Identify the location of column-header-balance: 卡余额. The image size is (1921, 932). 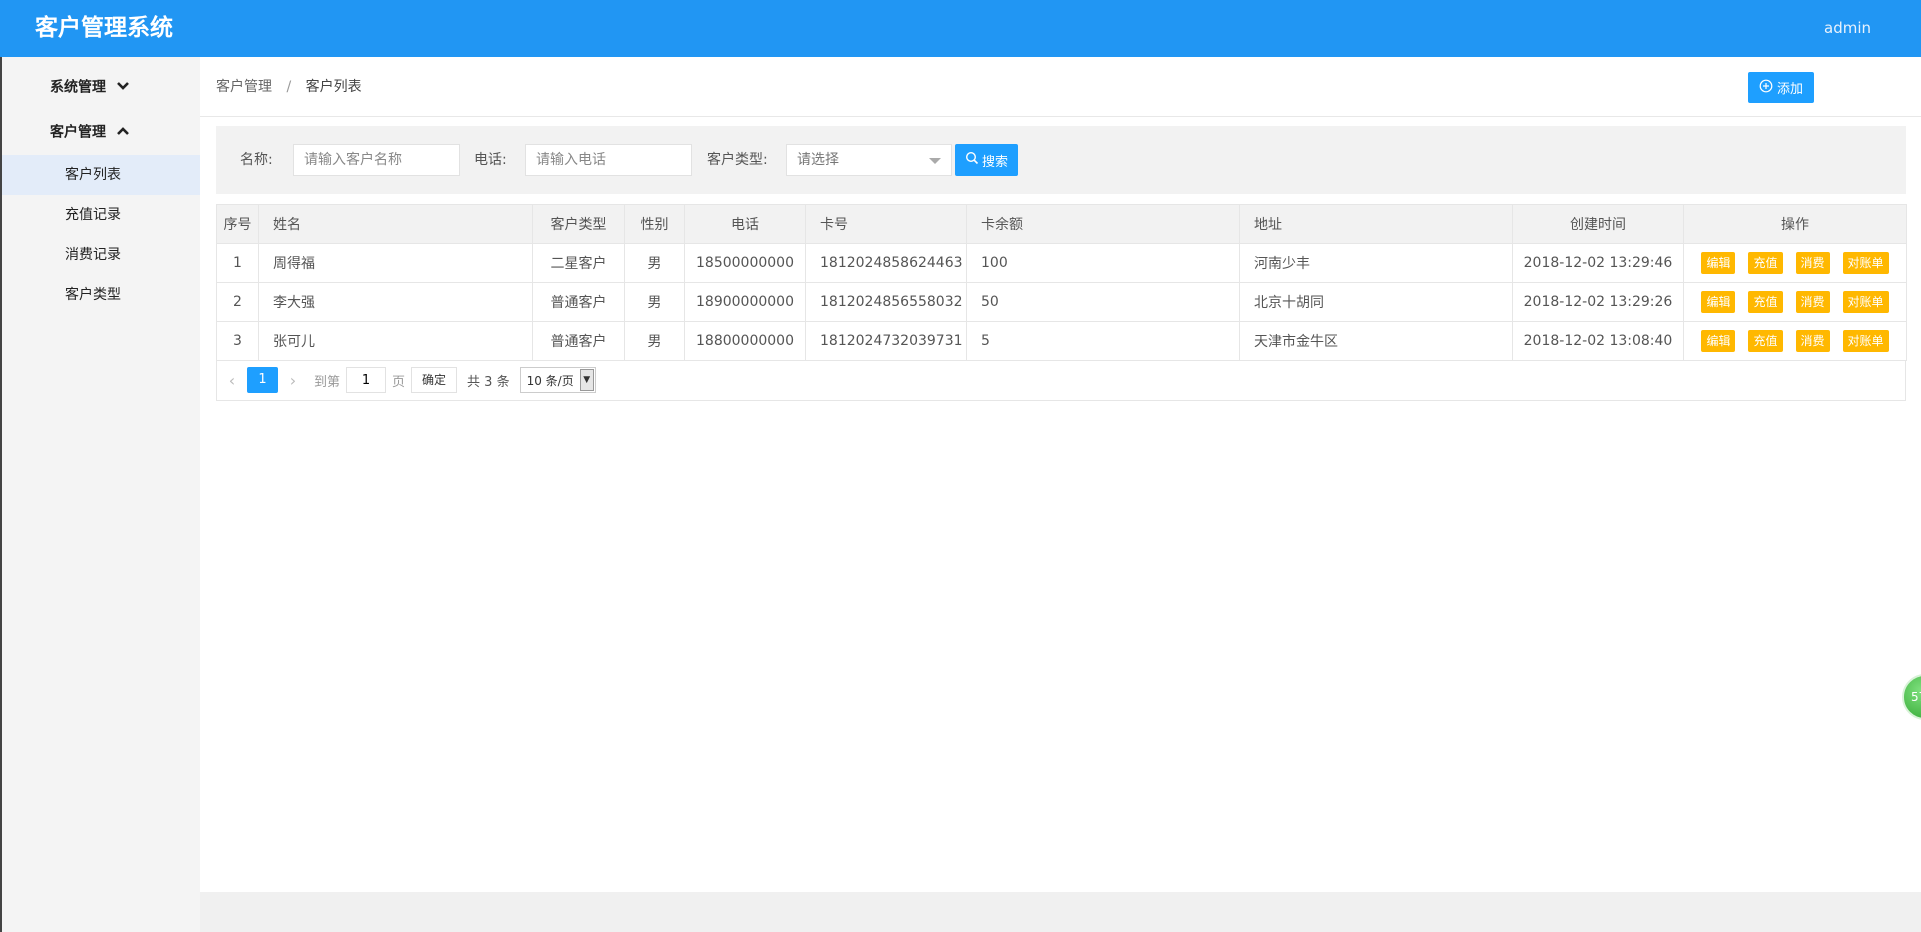
(1103, 224).